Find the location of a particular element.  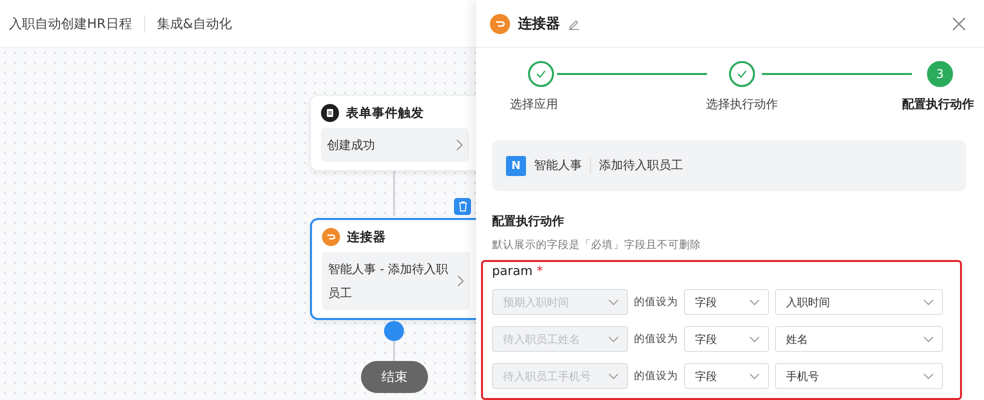

step-label: 配置执行动作 is located at coordinates (938, 104).